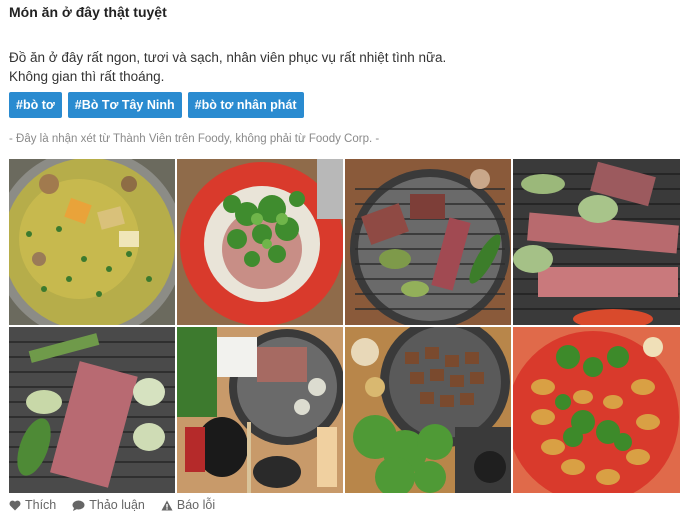 The height and width of the screenshot is (522, 688). What do you see at coordinates (260, 242) in the screenshot?
I see `photo-herbs-raw-beef` at bounding box center [260, 242].